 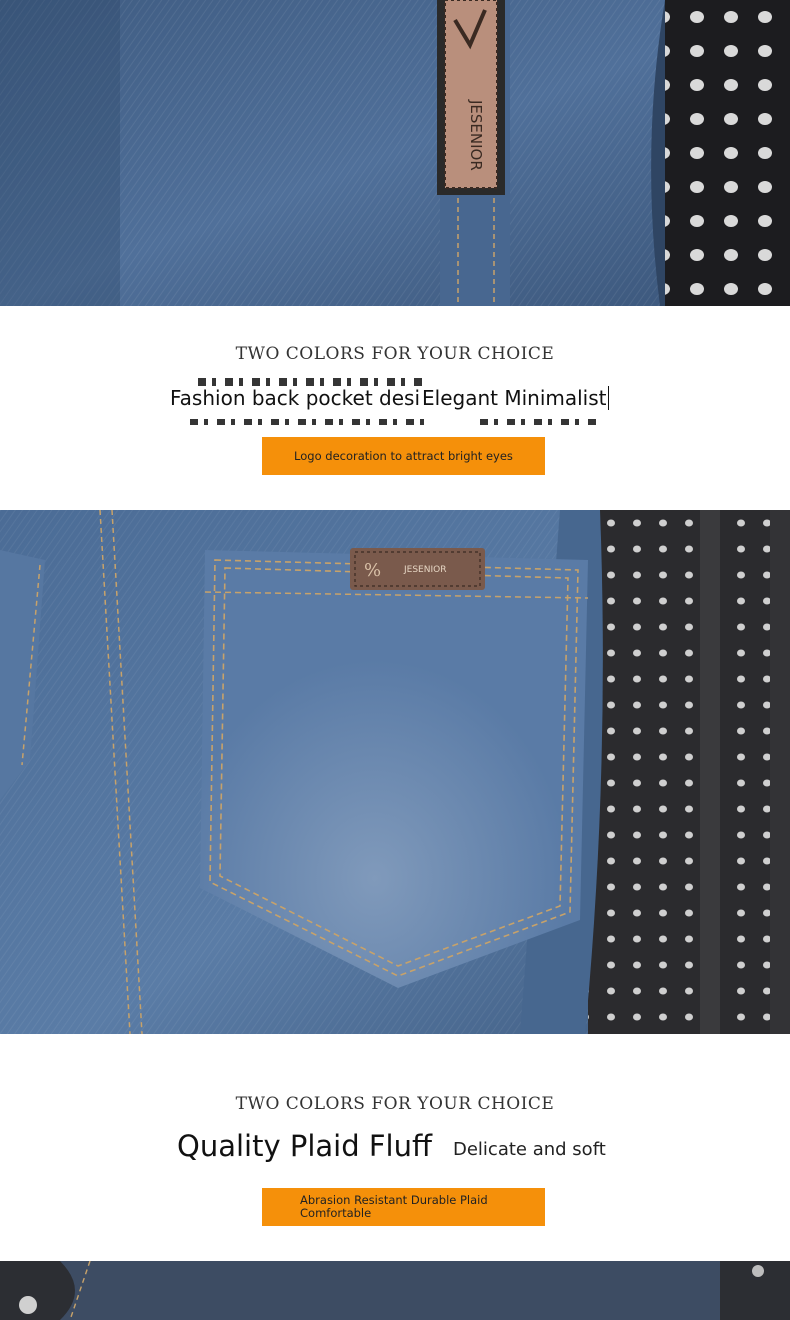 I want to click on headline-right: Delicate and soft, so click(x=529, y=1149).